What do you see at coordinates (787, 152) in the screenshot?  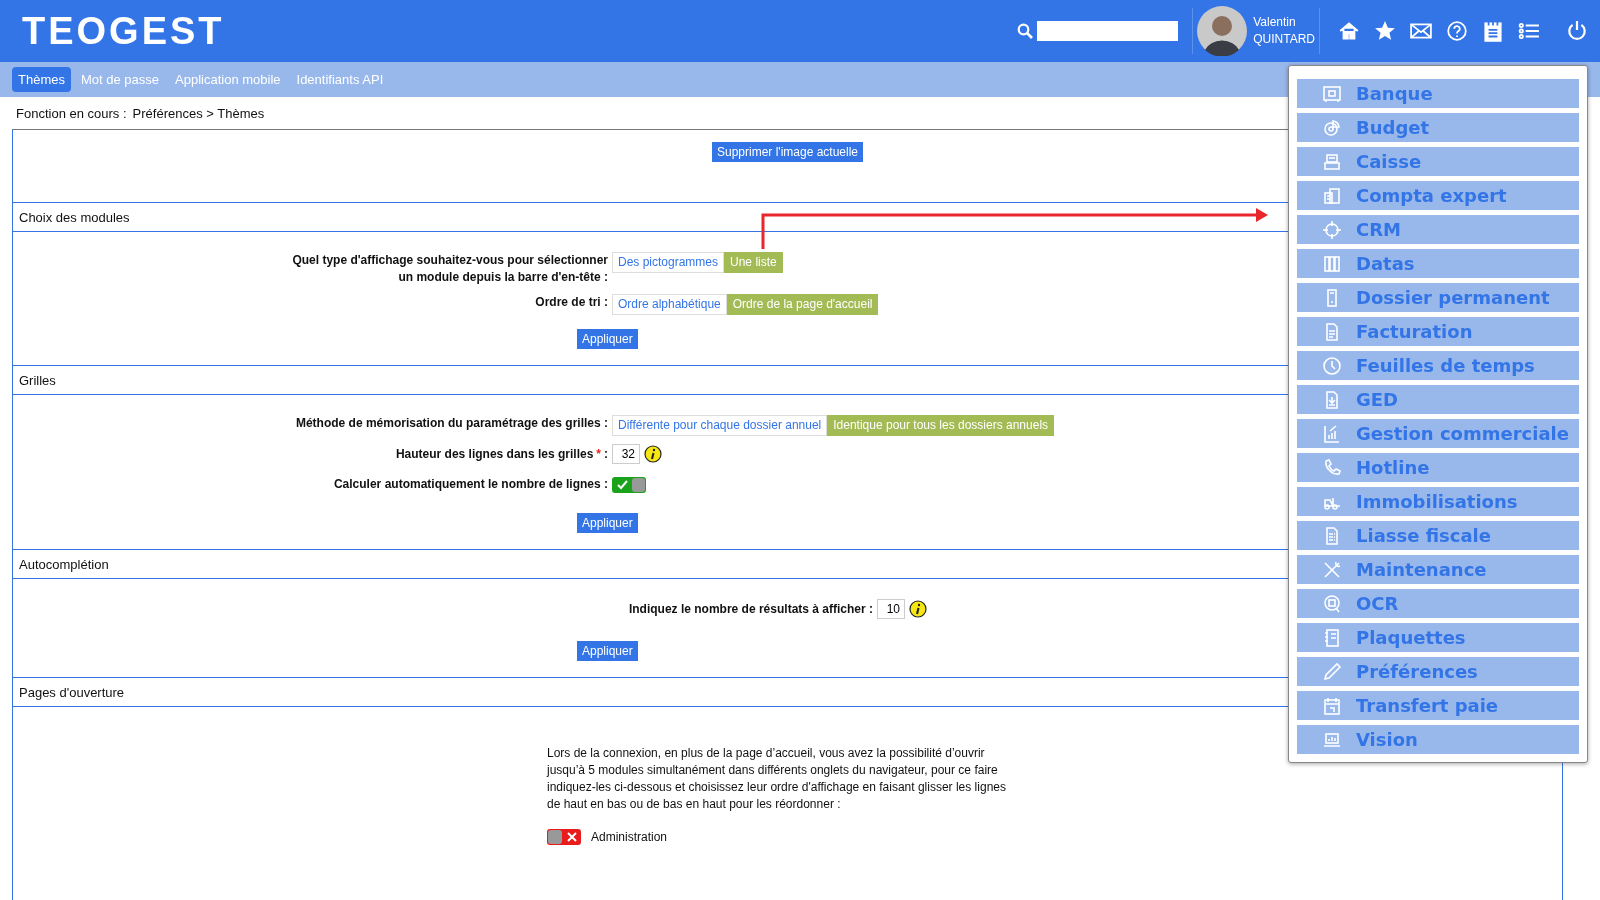 I see `delete-image-button: Supprimer l'image actuelle` at bounding box center [787, 152].